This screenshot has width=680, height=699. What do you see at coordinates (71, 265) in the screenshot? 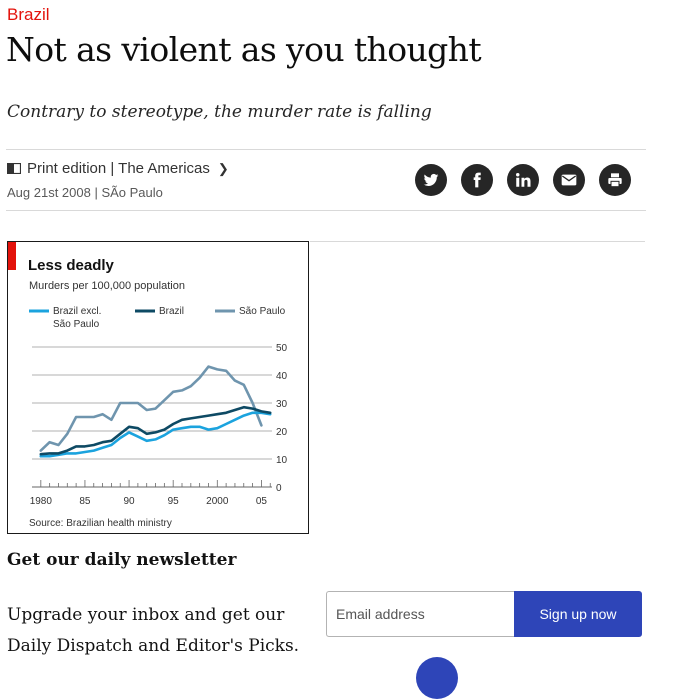
I see `chart-title: Less deadly` at bounding box center [71, 265].